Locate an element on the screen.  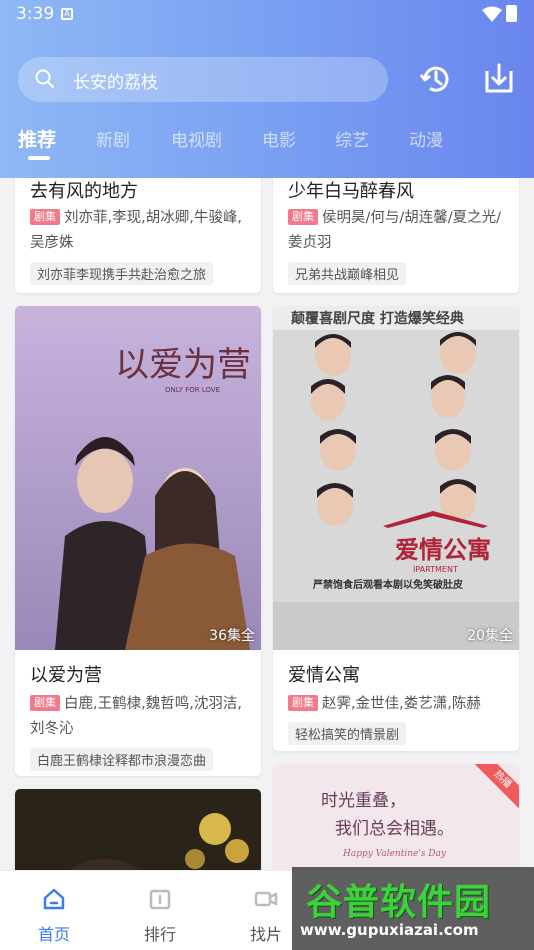
cast-text: 侯明昊/何与/胡连馨/夏之光/姜贞羽 is located at coordinates (395, 230).